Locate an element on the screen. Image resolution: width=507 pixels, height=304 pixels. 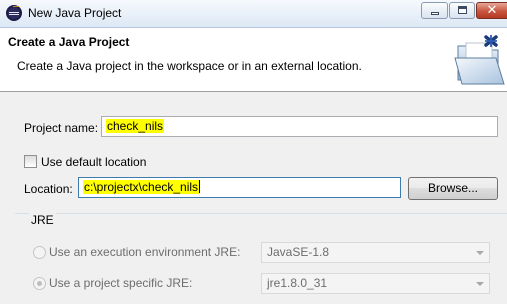
window-title: New Java Project is located at coordinates (75, 13).